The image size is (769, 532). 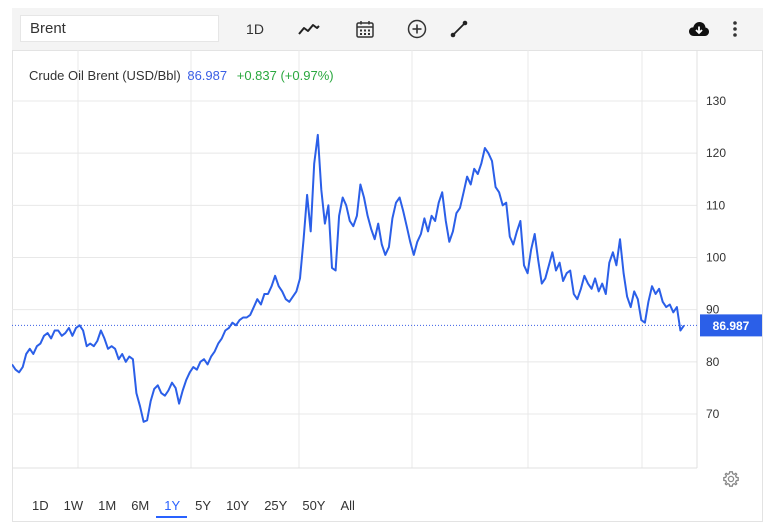 I want to click on last-price-tag: 86.987, so click(x=731, y=325).